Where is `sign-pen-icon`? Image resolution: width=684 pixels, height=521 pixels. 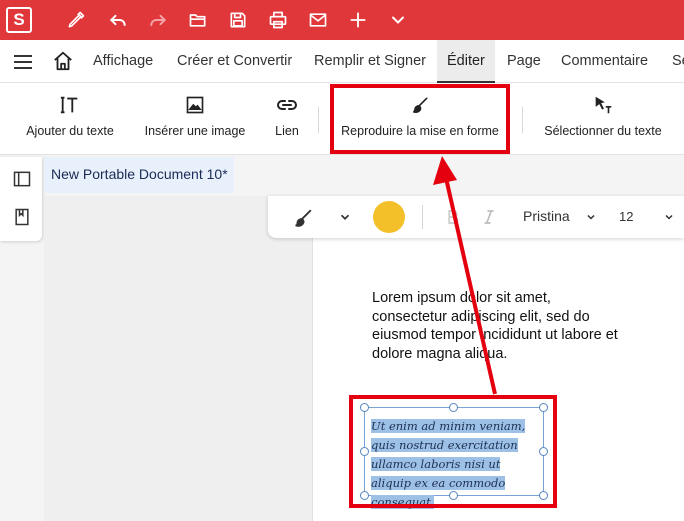 sign-pen-icon is located at coordinates (76, 20).